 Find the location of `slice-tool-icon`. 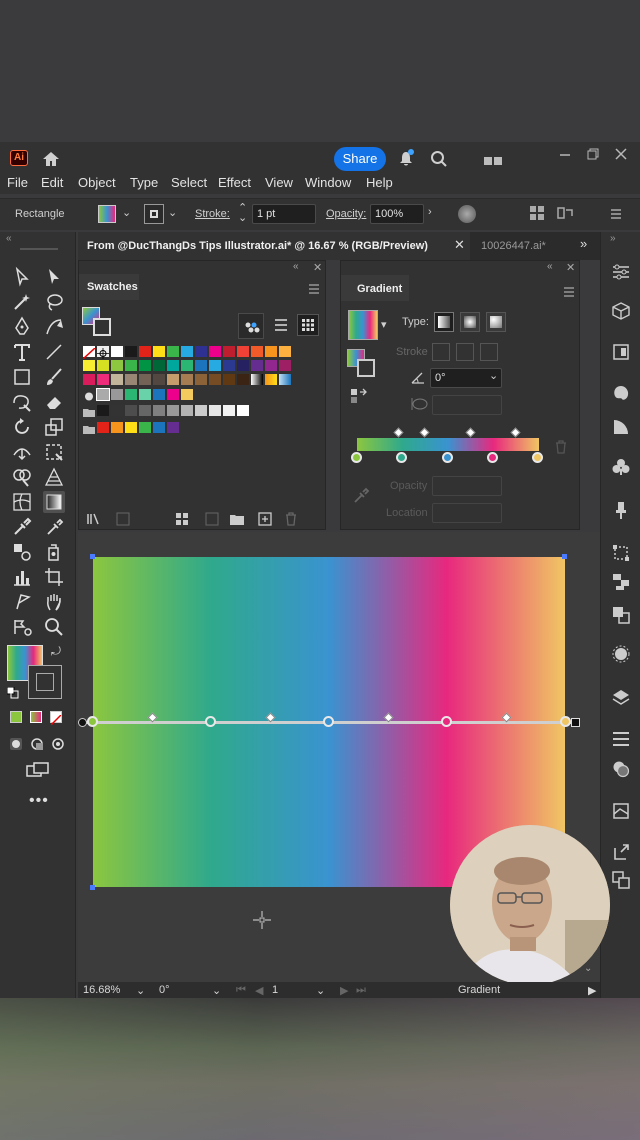

slice-tool-icon is located at coordinates (22, 602).